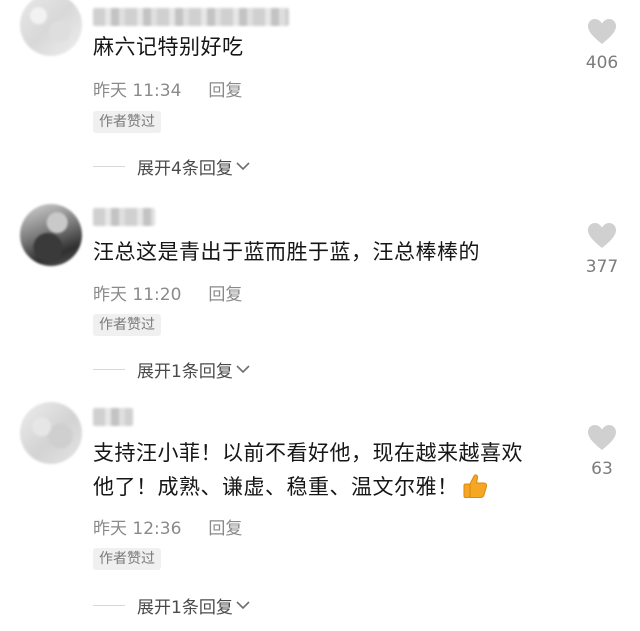  What do you see at coordinates (602, 63) in the screenshot?
I see `like-count: 406` at bounding box center [602, 63].